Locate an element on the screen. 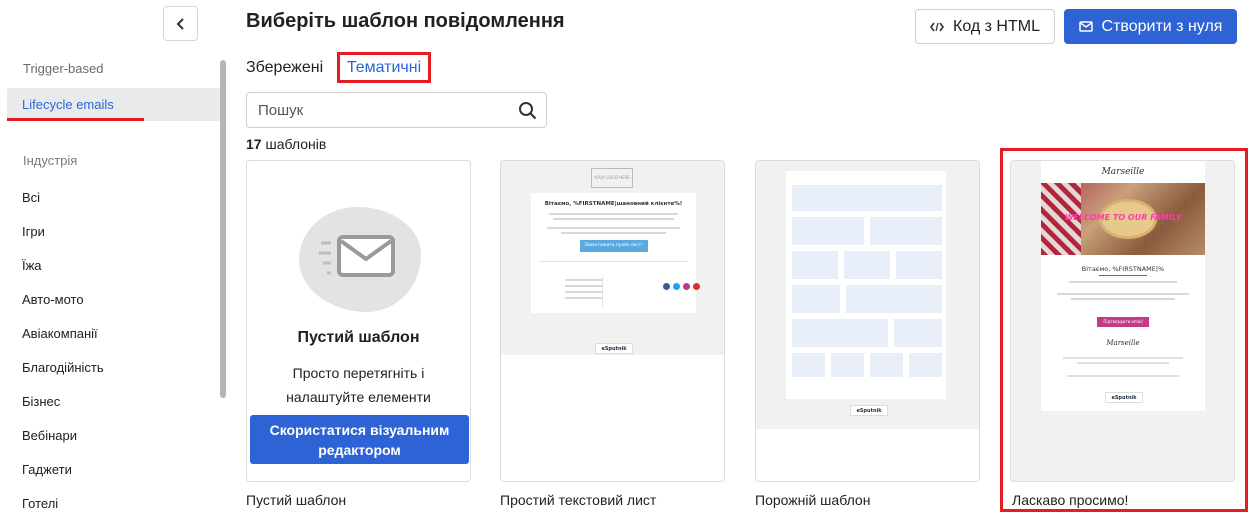 The width and height of the screenshot is (1258, 525). selection-highlight is located at coordinates (1124, 330).